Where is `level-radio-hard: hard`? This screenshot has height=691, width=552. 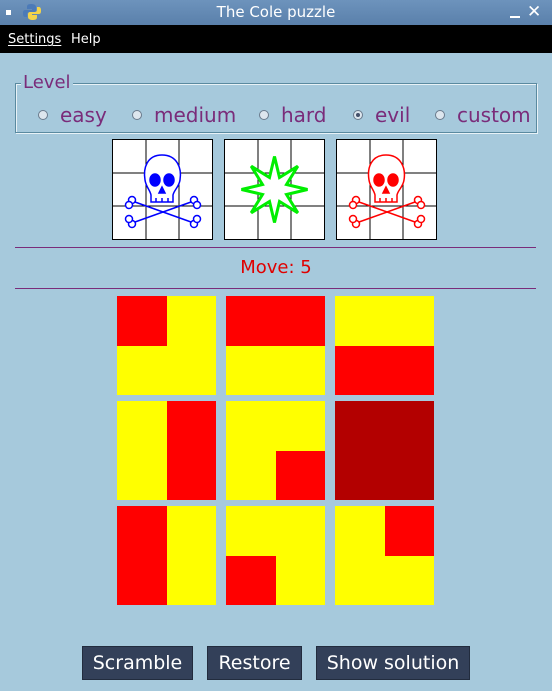
level-radio-hard: hard is located at coordinates (293, 115).